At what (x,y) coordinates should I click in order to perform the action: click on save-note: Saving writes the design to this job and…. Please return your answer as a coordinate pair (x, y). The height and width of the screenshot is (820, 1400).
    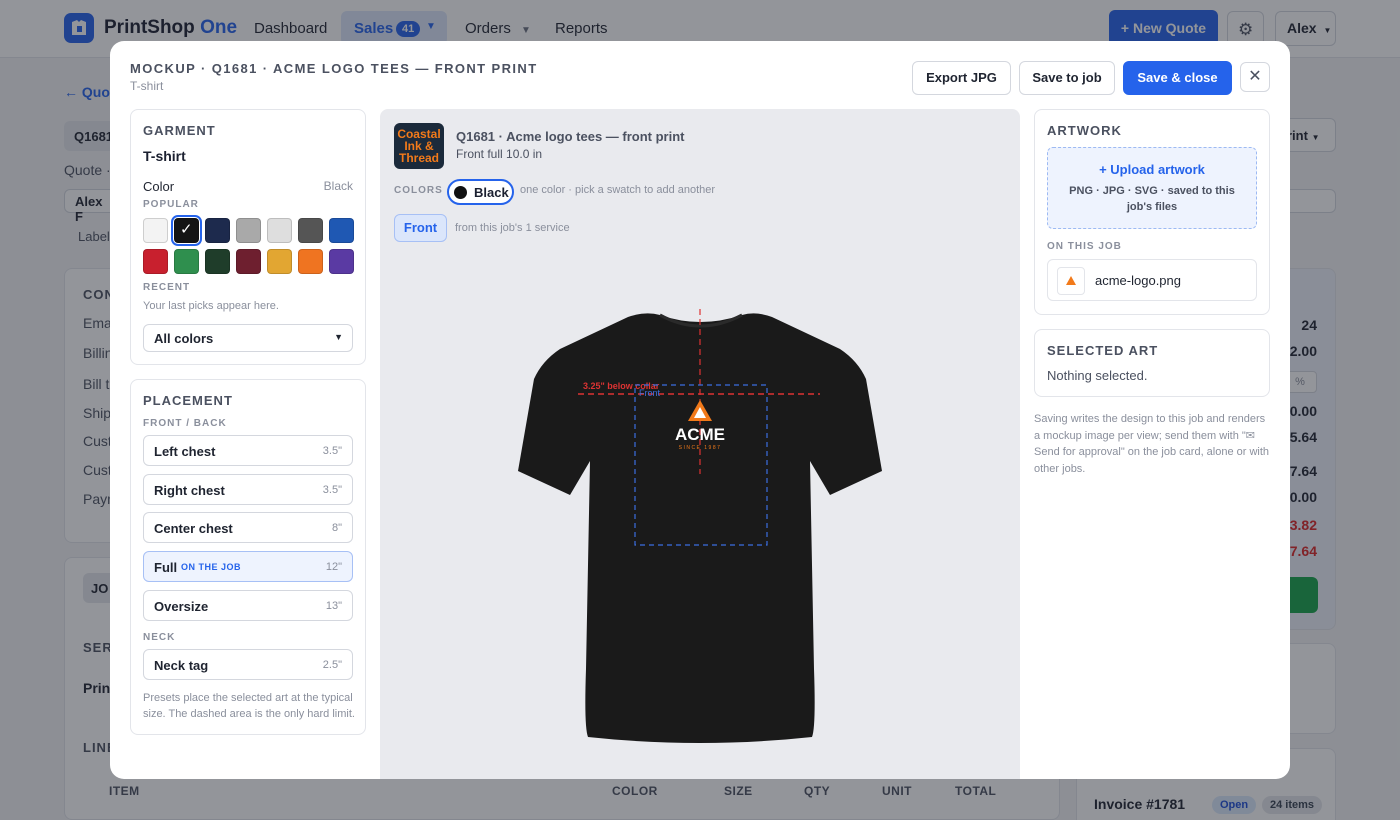
    Looking at the image, I should click on (1152, 444).